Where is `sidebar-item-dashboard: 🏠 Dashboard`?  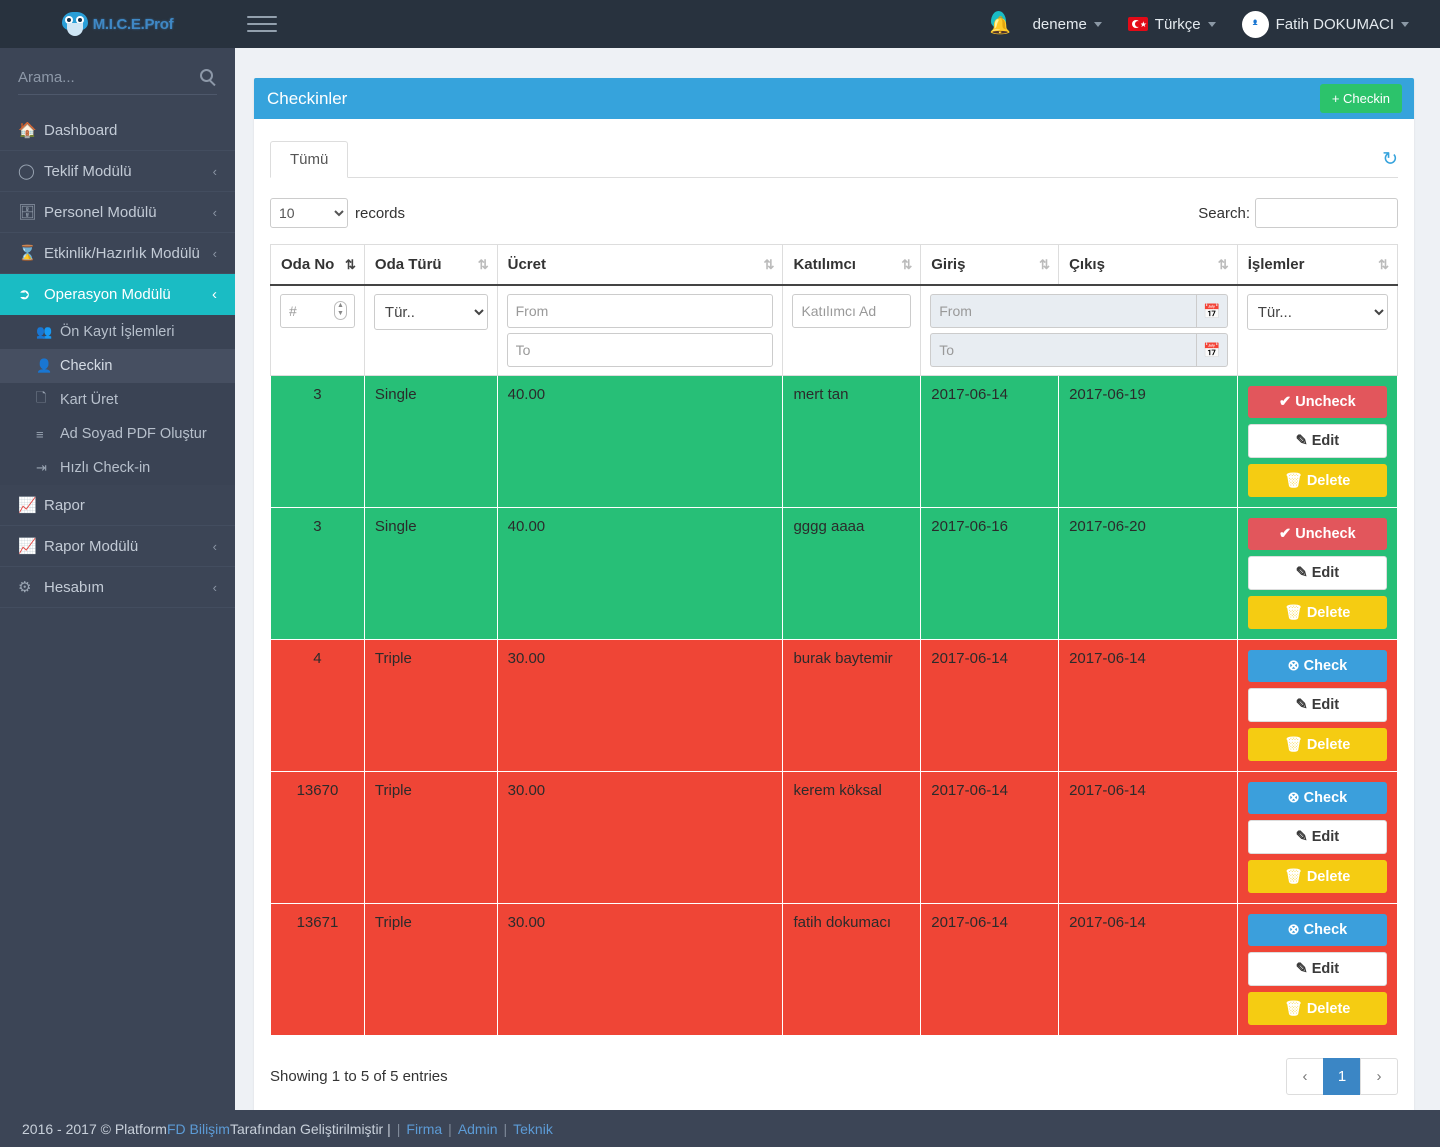
sidebar-item-dashboard: 🏠 Dashboard is located at coordinates (117, 130).